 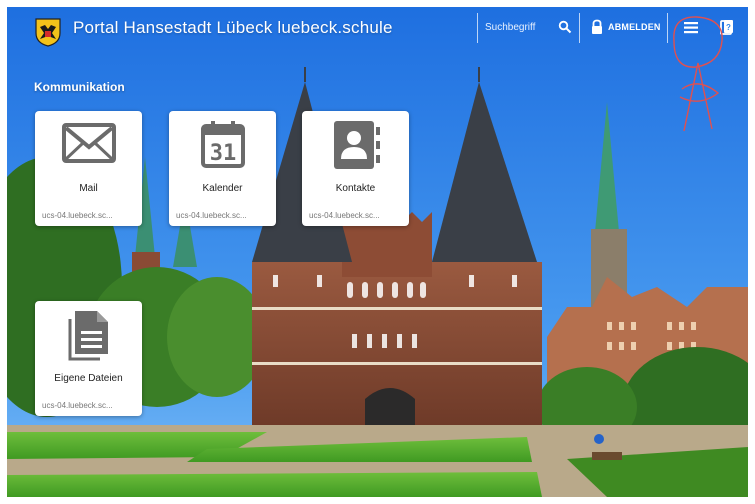 I want to click on mail-icon, so click(x=88, y=143).